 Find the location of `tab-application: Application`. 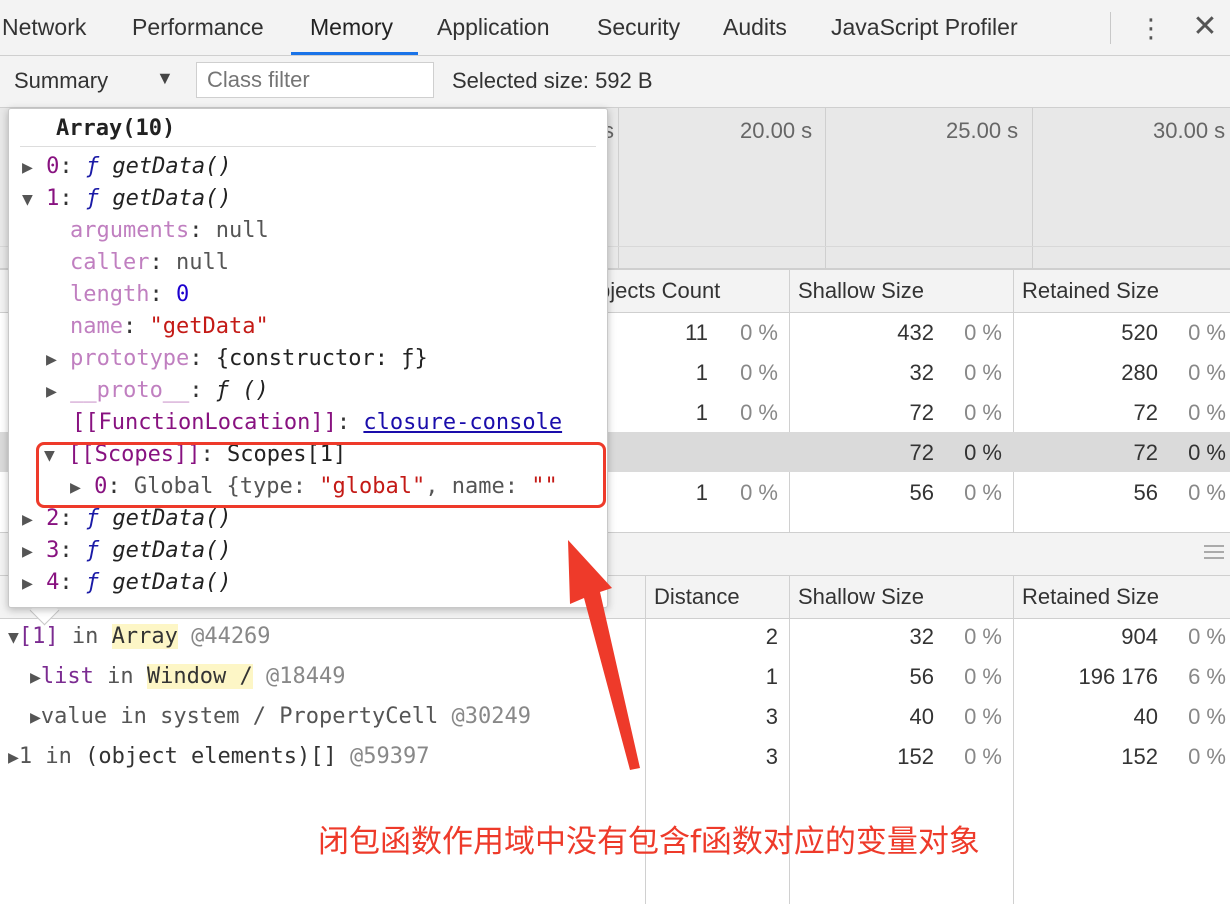

tab-application: Application is located at coordinates (493, 27).